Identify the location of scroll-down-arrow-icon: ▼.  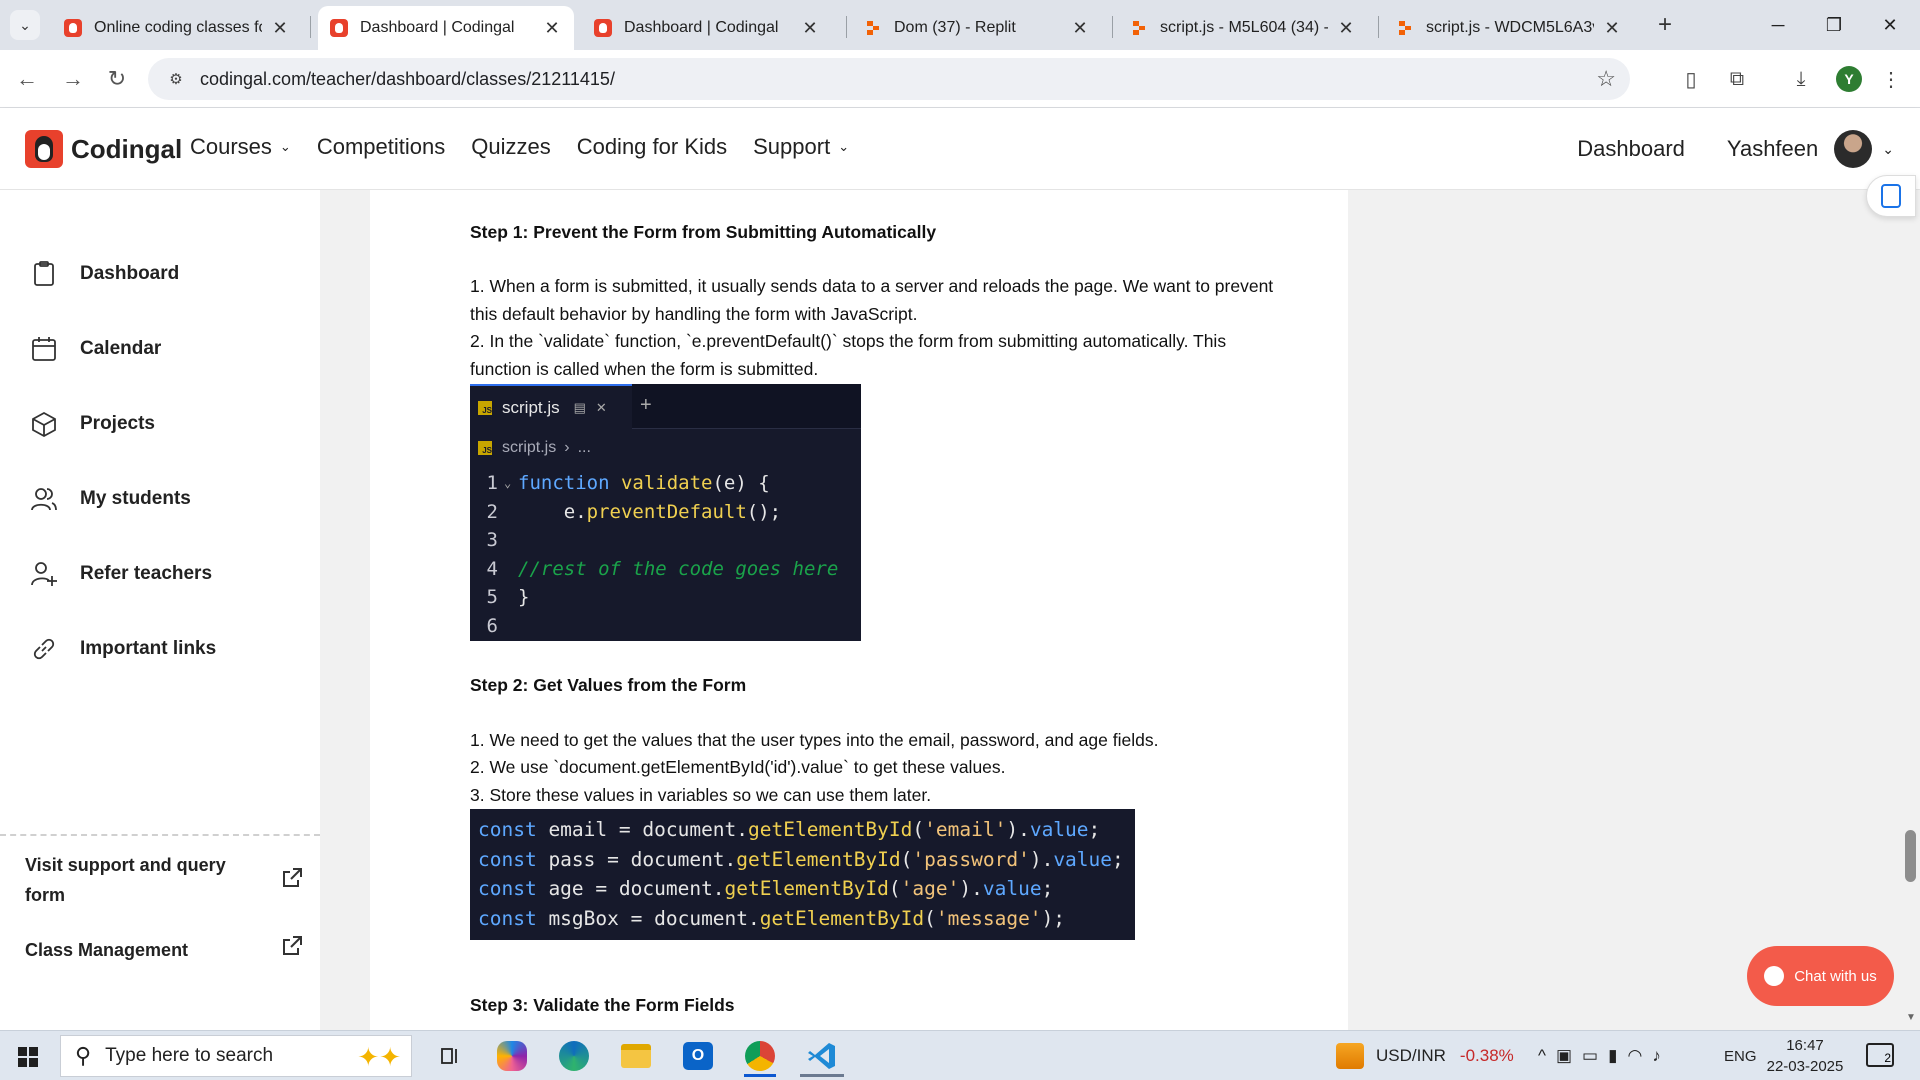
(1911, 1017).